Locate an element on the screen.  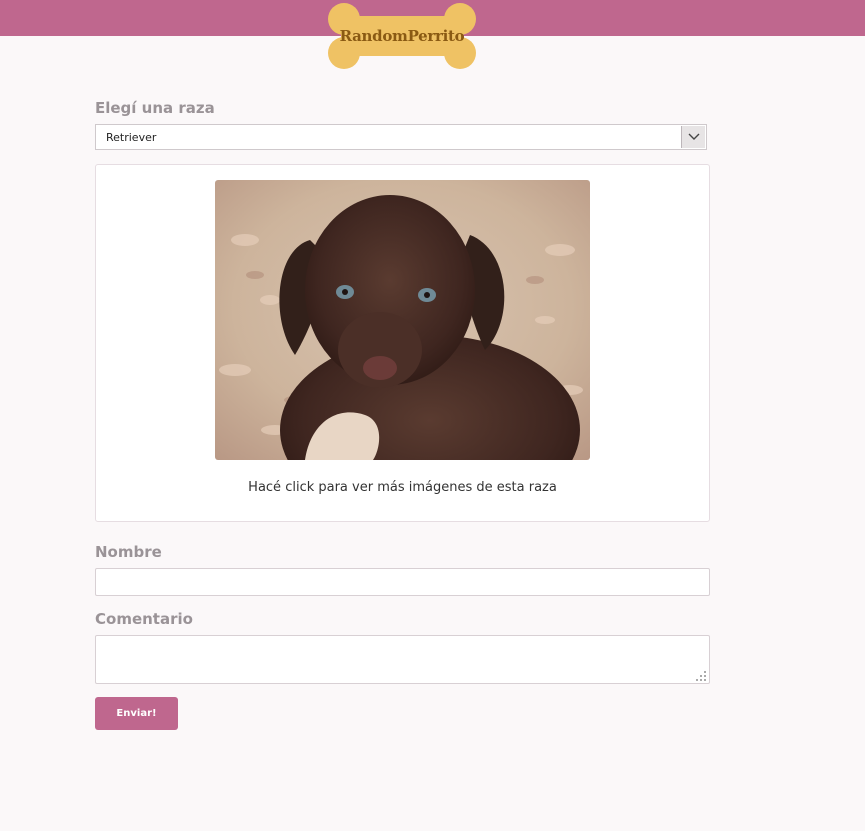
comment-label: Comentario is located at coordinates (144, 619).